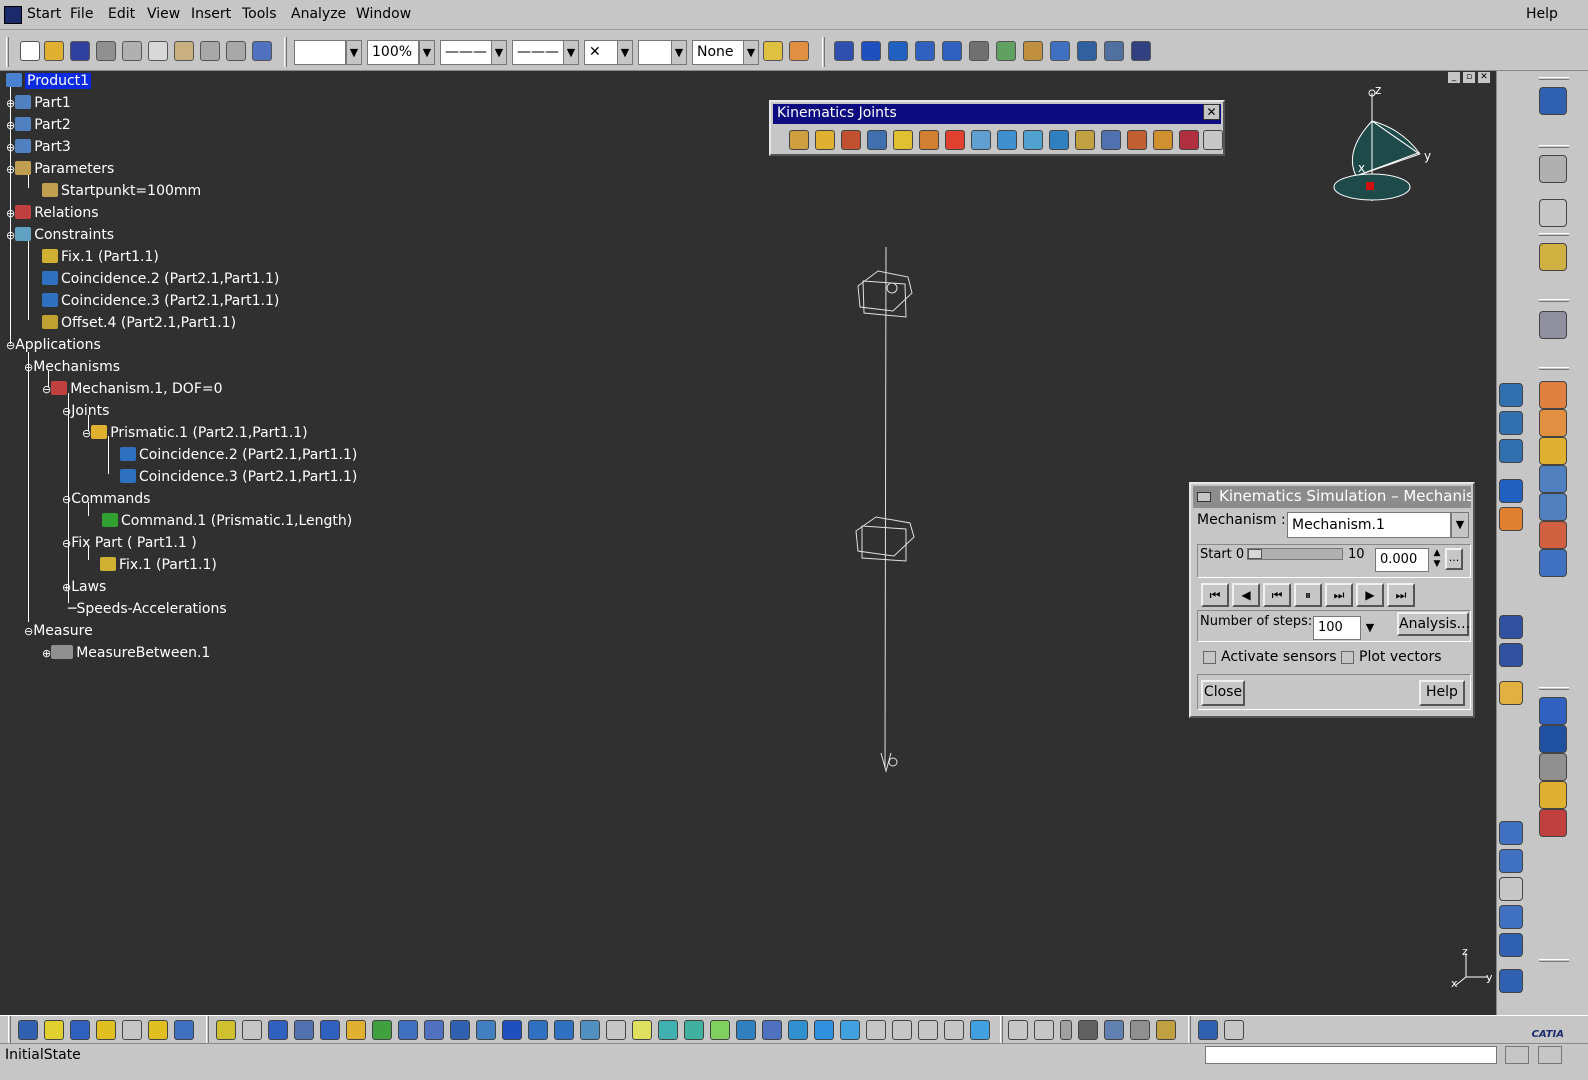 Image resolution: width=1588 pixels, height=1080 pixels. Describe the element at coordinates (132, 1030) in the screenshot. I see `swap-icon` at that location.